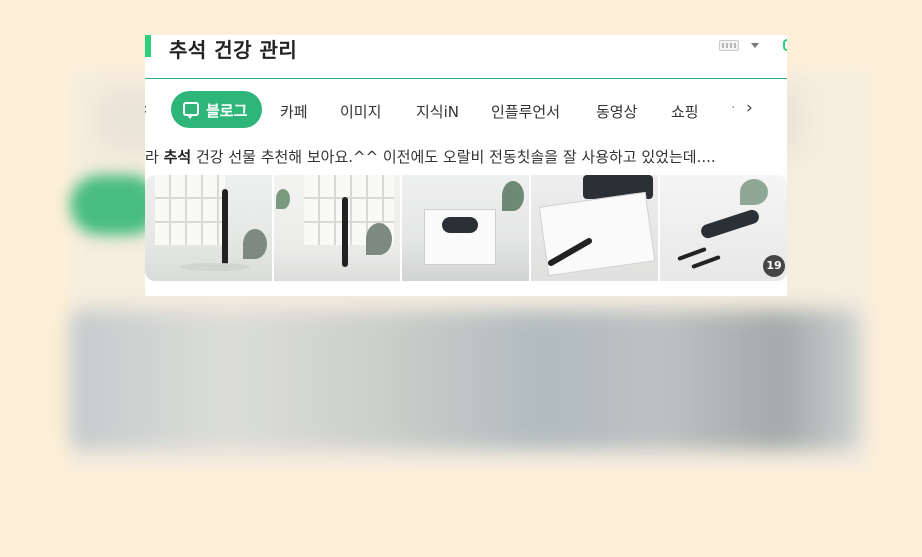  Describe the element at coordinates (227, 111) in the screenshot. I see `tab-blog-label: 블로그` at that location.